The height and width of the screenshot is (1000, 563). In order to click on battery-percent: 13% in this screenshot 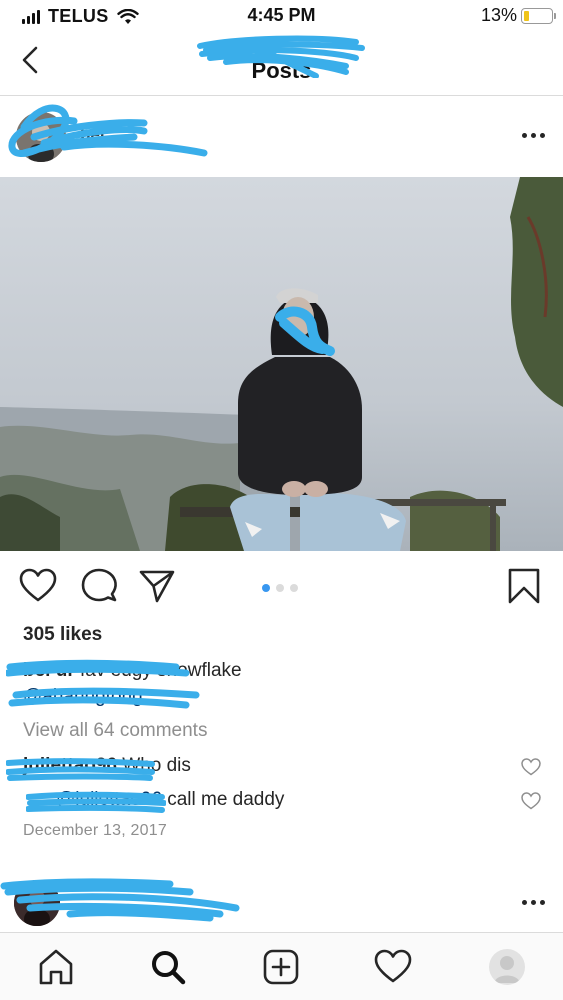, I will do `click(498, 15)`.